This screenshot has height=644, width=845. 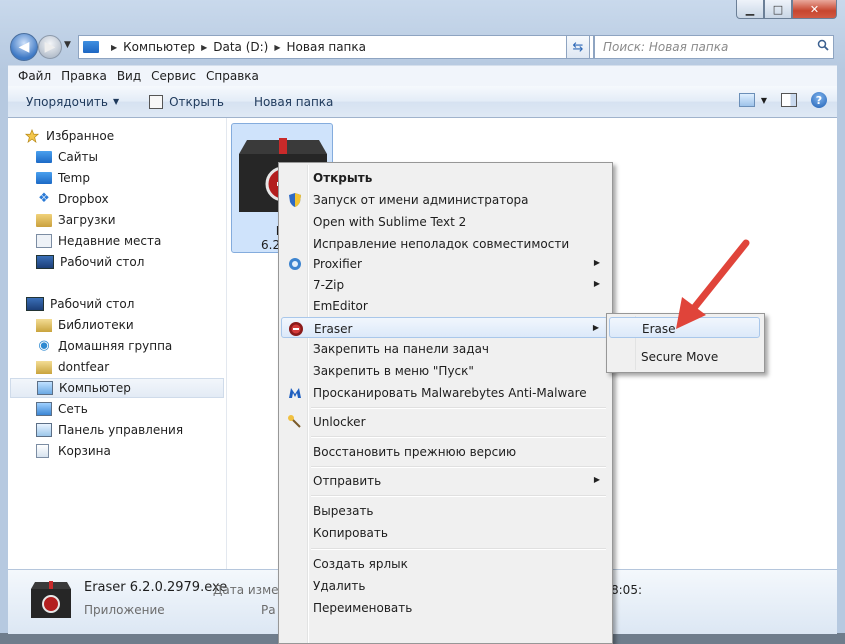 I want to click on nav-desktop: Рабочий стол, so click(x=134, y=304).